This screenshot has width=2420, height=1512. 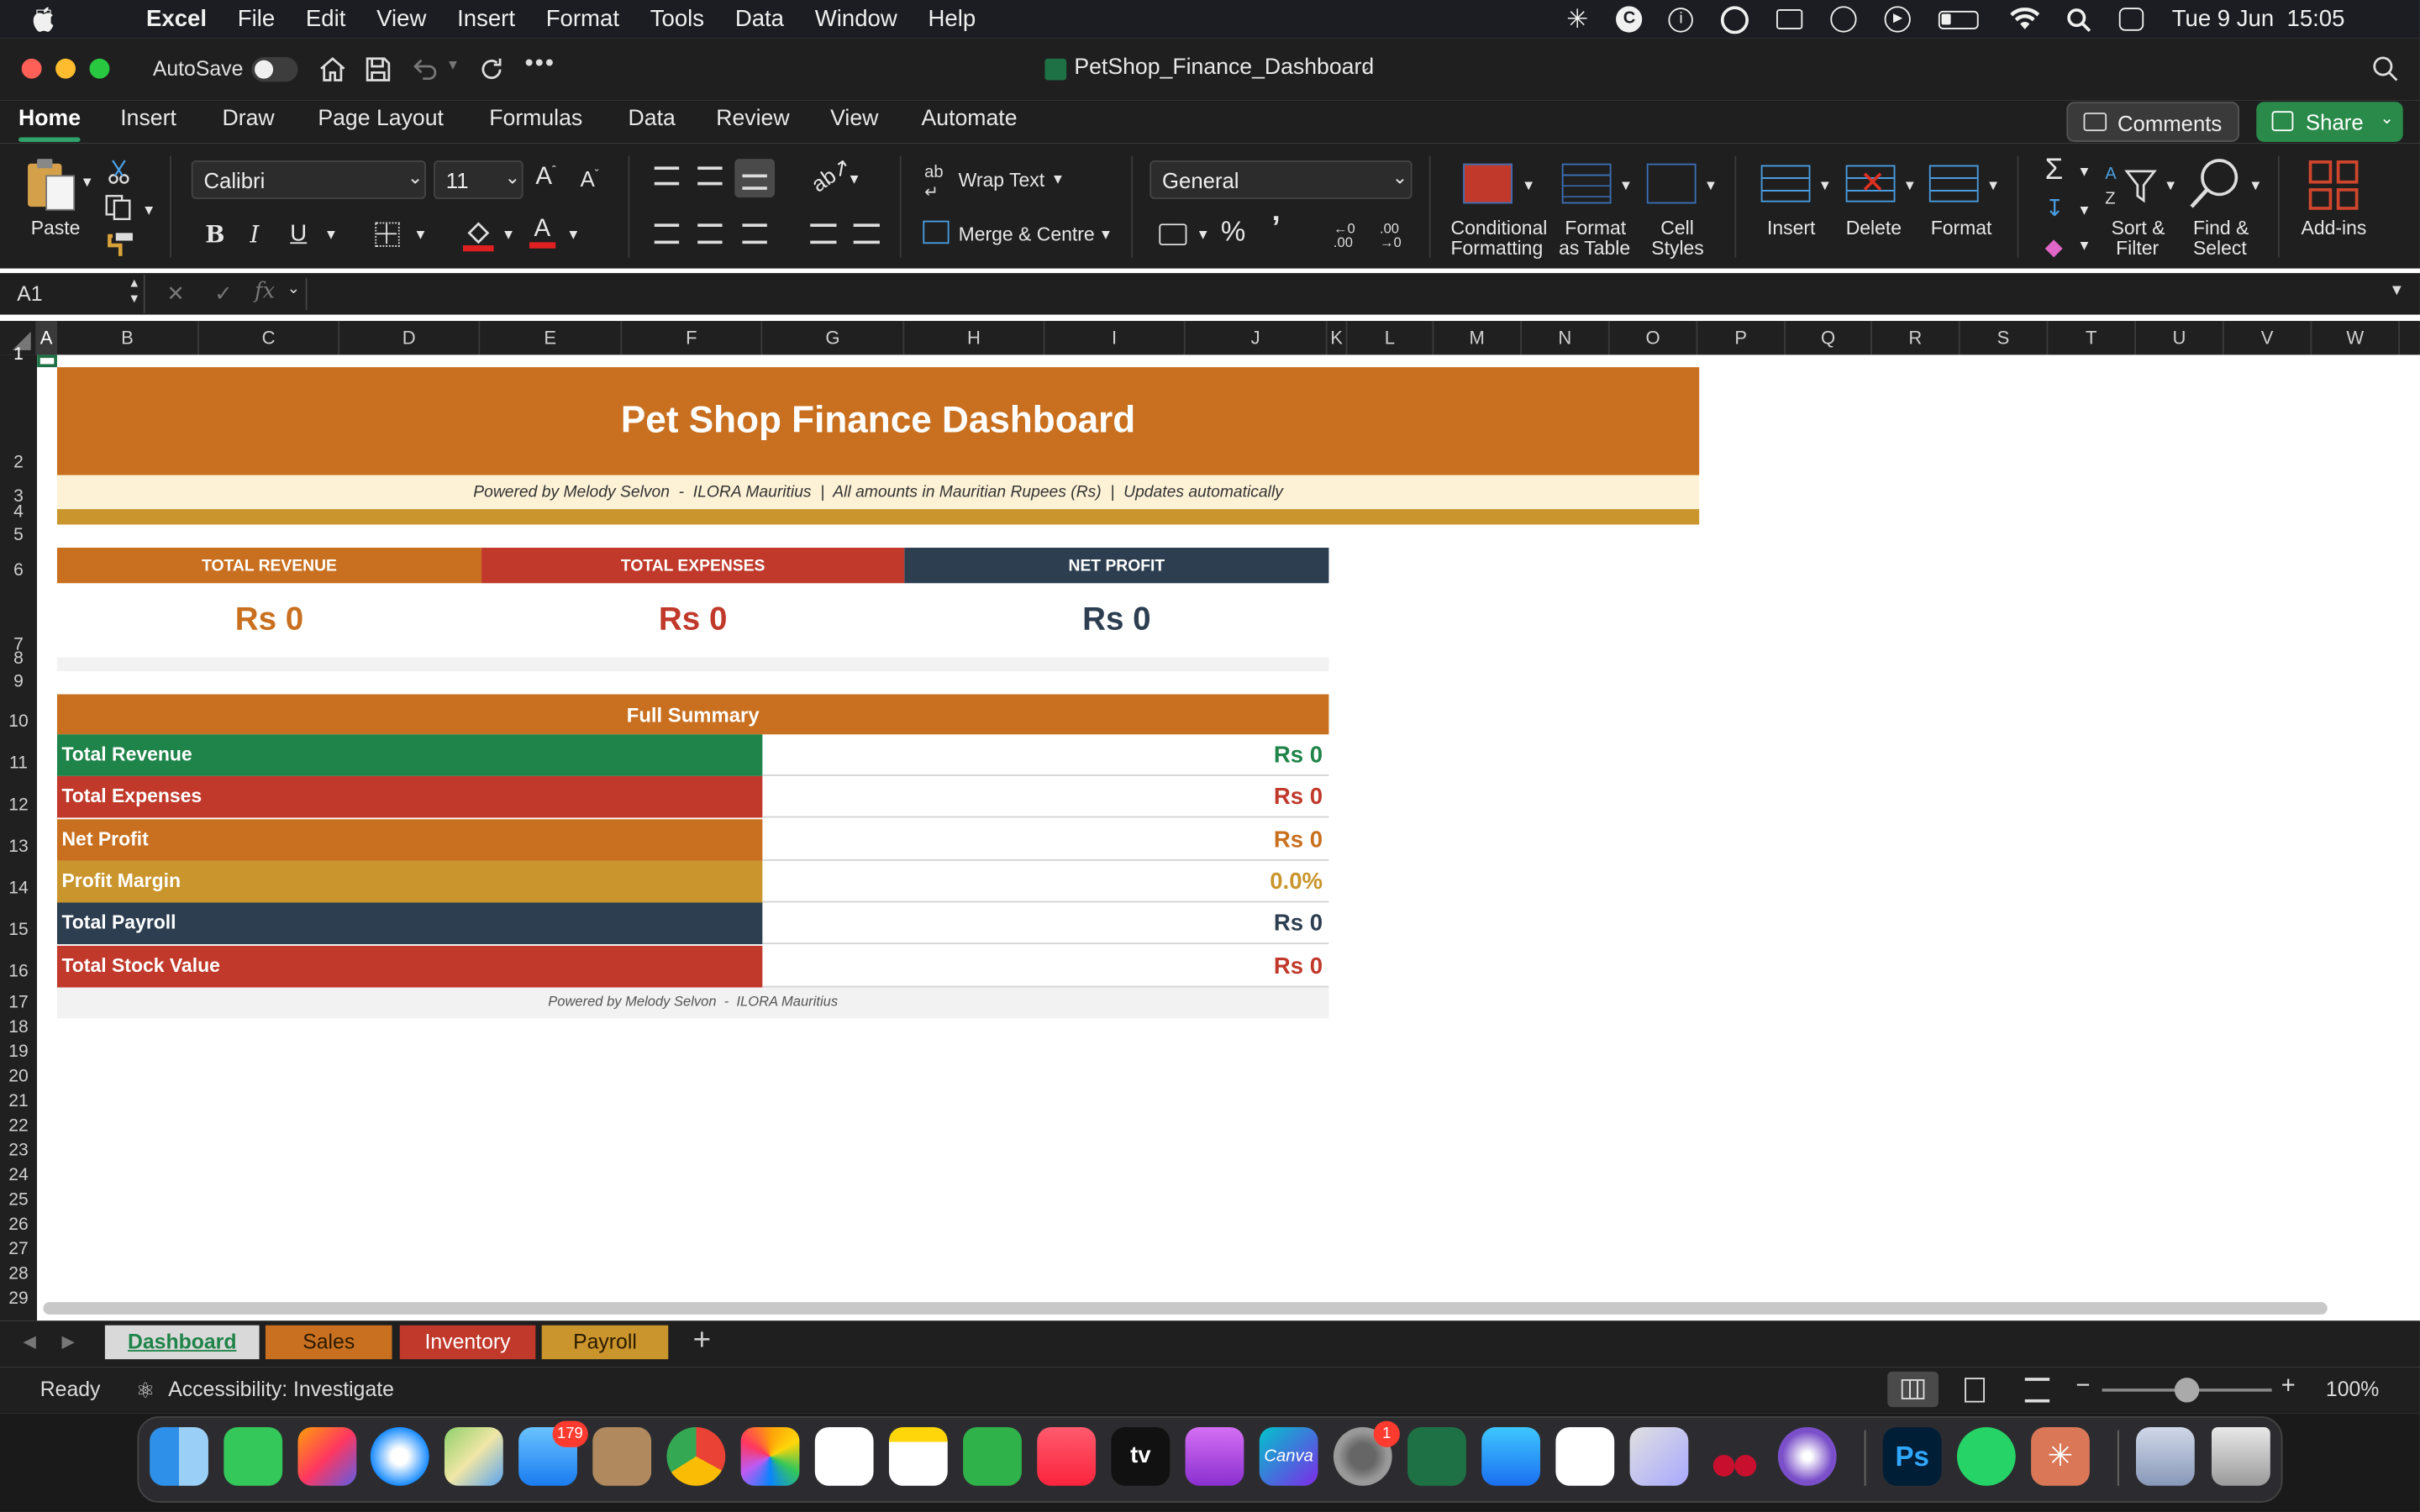 What do you see at coordinates (18, 889) in the screenshot?
I see `row-header-14: 14` at bounding box center [18, 889].